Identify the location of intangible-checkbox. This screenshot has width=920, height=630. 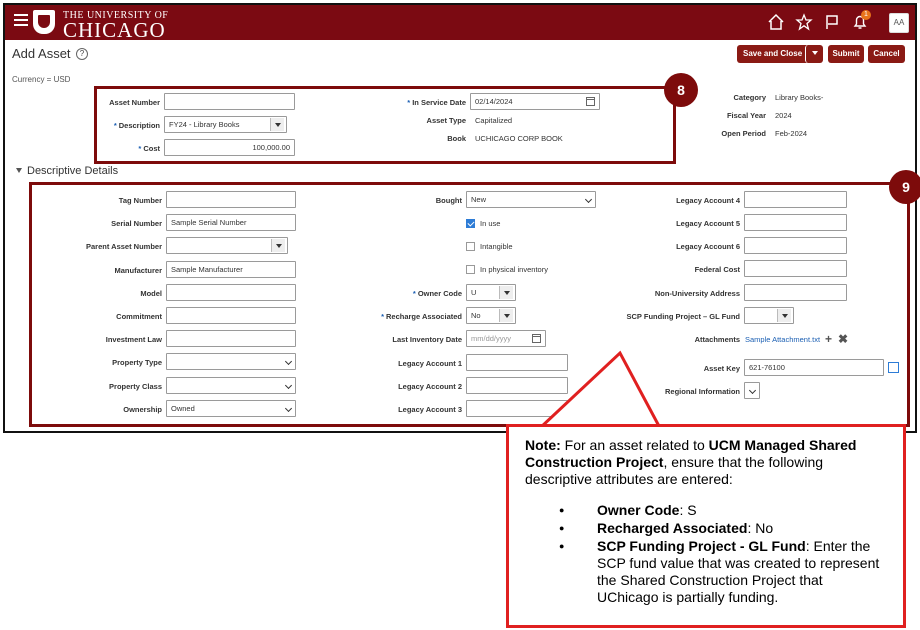
(470, 246).